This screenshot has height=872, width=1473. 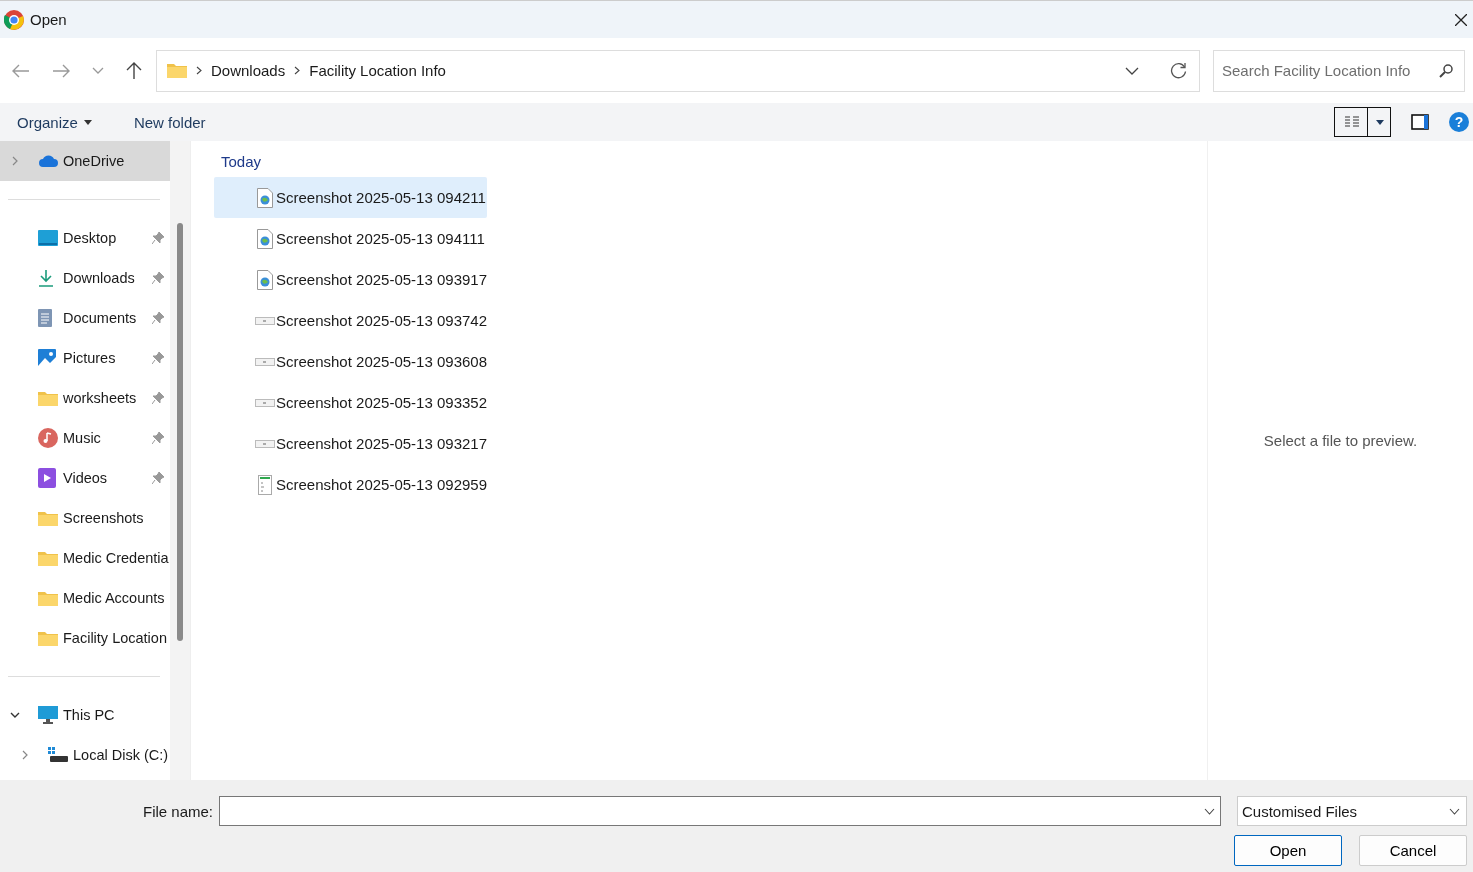 I want to click on address-bar: Downloads Facility Location Info, so click(x=678, y=70).